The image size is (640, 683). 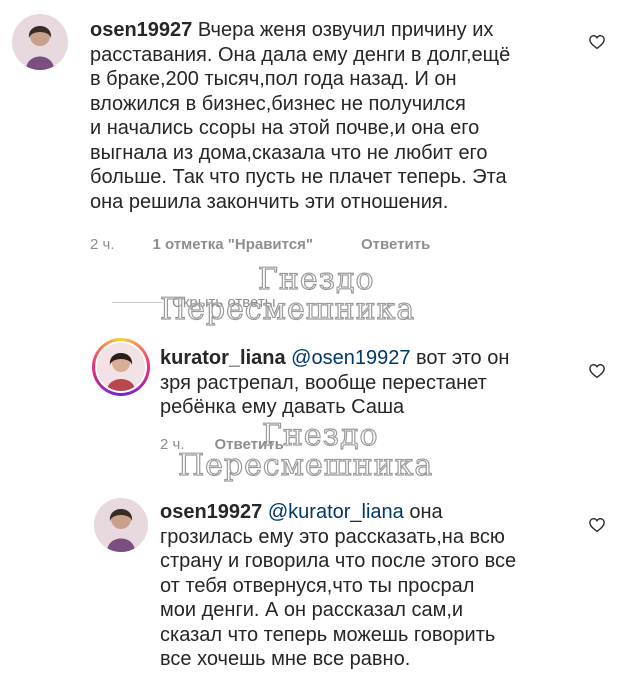 I want to click on hide-replies-toggle: Скрыть ответы, so click(x=194, y=302).